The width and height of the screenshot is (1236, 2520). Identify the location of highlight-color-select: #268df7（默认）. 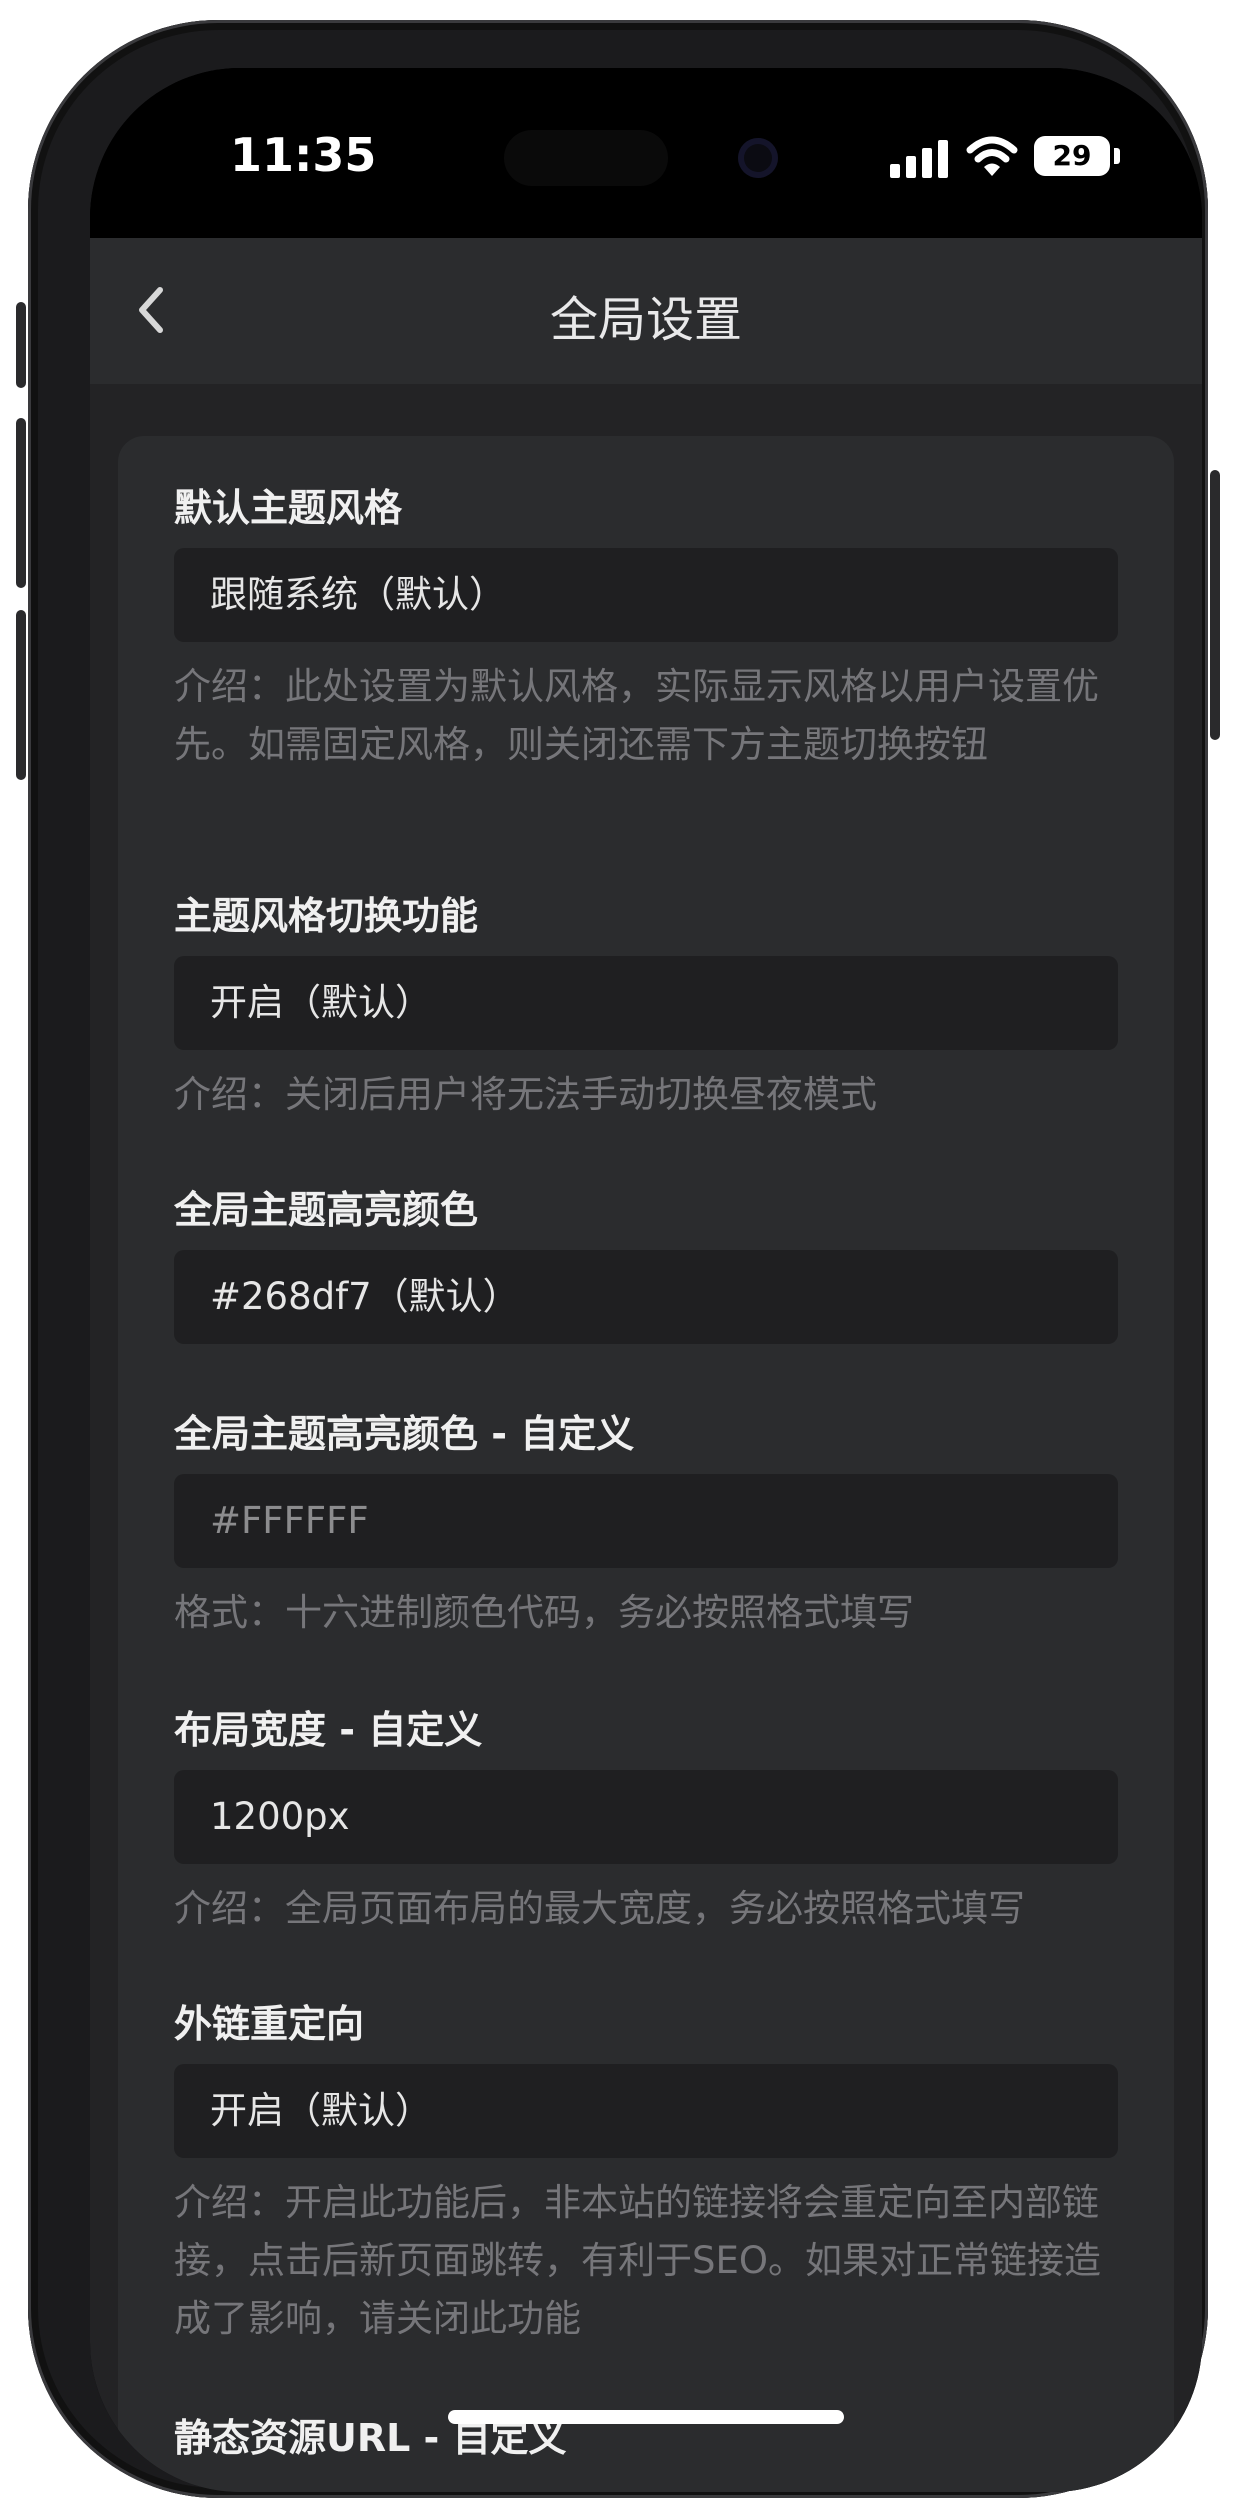
(646, 1297).